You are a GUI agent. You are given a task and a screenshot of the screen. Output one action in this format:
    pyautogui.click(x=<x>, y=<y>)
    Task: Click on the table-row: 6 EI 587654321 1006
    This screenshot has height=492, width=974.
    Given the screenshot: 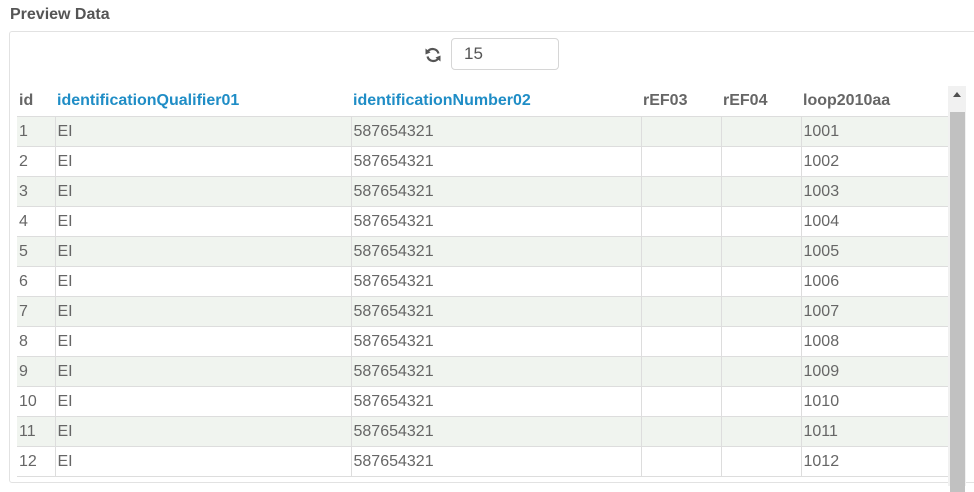 What is the action you would take?
    pyautogui.click(x=482, y=281)
    